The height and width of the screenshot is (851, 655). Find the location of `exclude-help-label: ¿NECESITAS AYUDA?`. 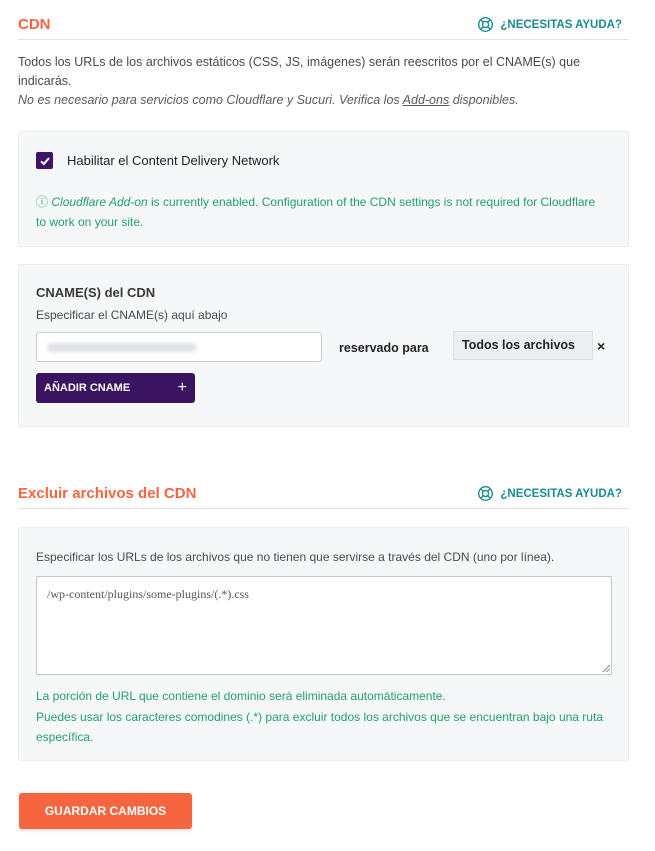

exclude-help-label: ¿NECESITAS AYUDA? is located at coordinates (561, 493).